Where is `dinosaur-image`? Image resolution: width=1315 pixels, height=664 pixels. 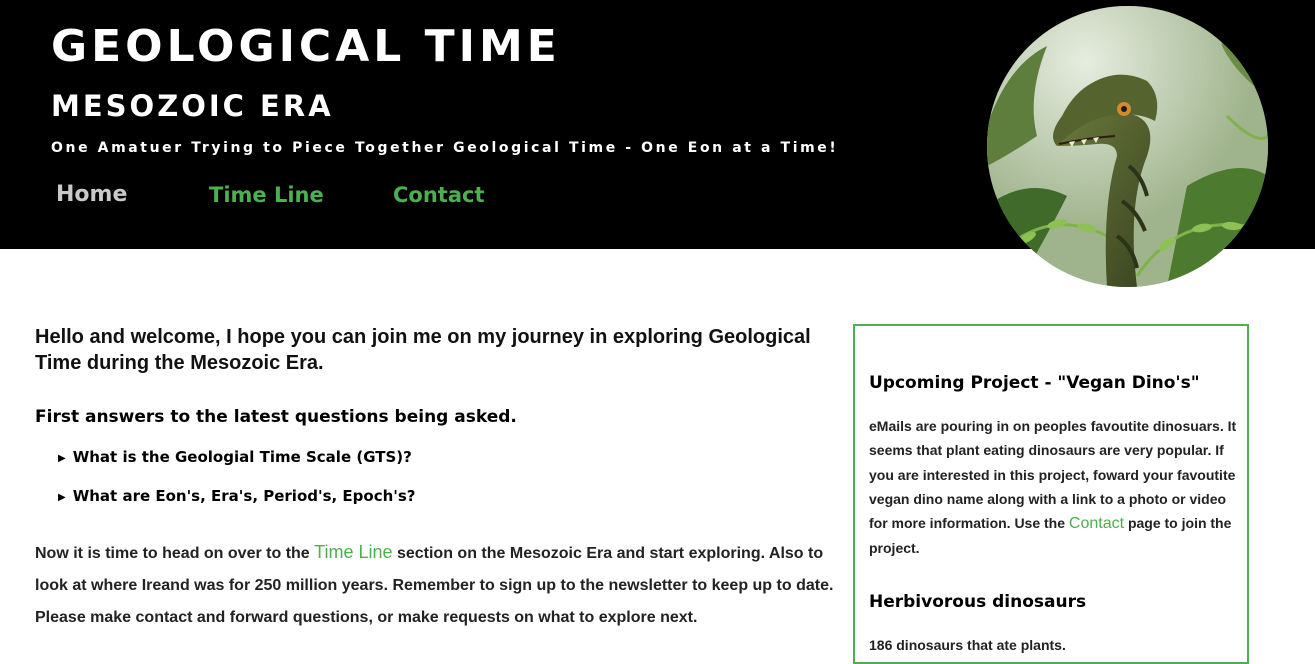
dinosaur-image is located at coordinates (1127, 146).